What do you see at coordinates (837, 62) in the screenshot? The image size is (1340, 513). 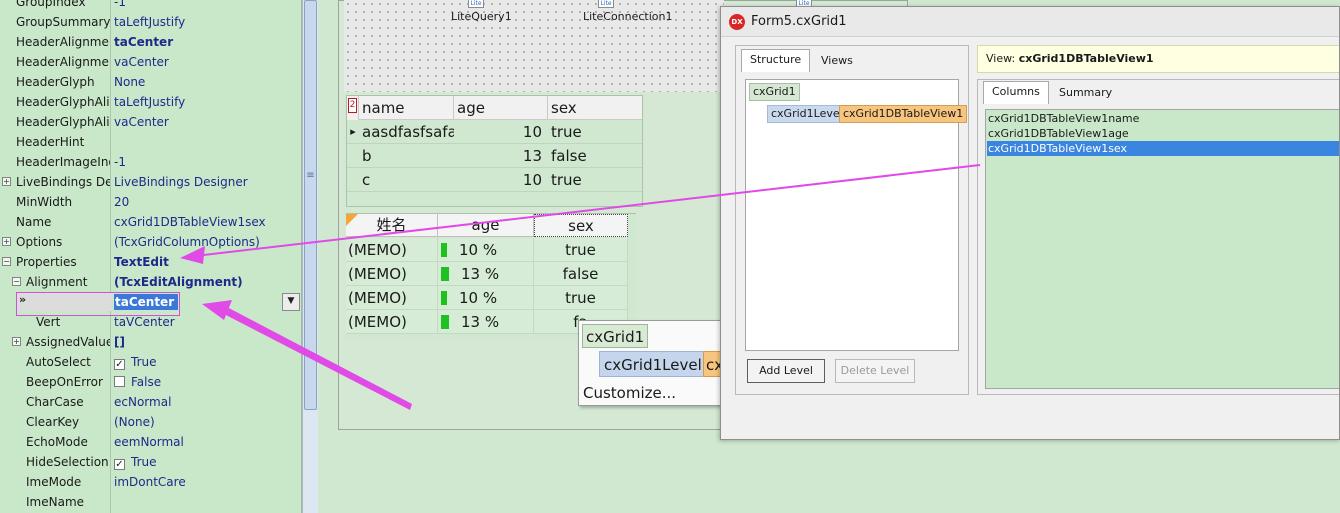 I see `tab-views: Views` at bounding box center [837, 62].